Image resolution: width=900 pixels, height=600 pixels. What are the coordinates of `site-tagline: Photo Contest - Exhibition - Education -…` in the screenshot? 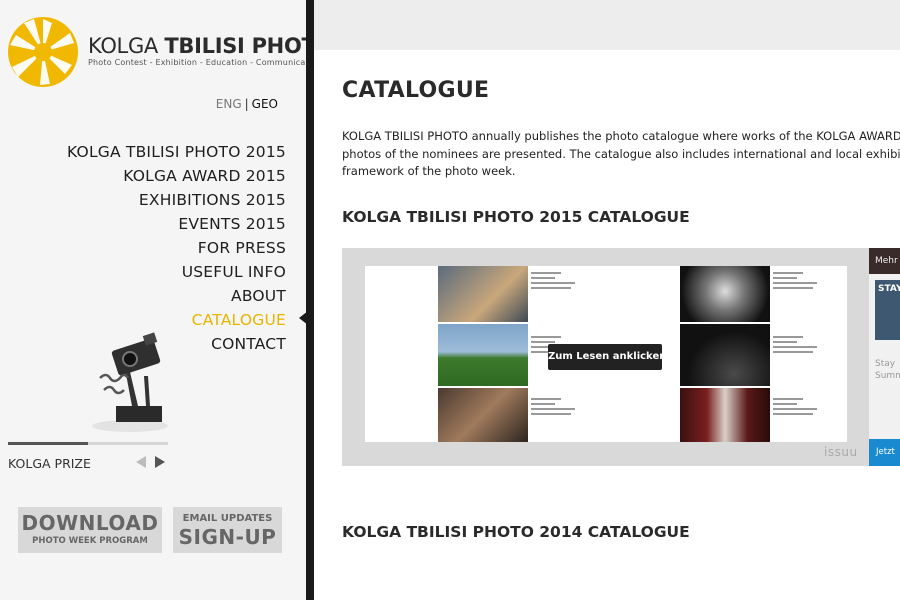 It's located at (205, 62).